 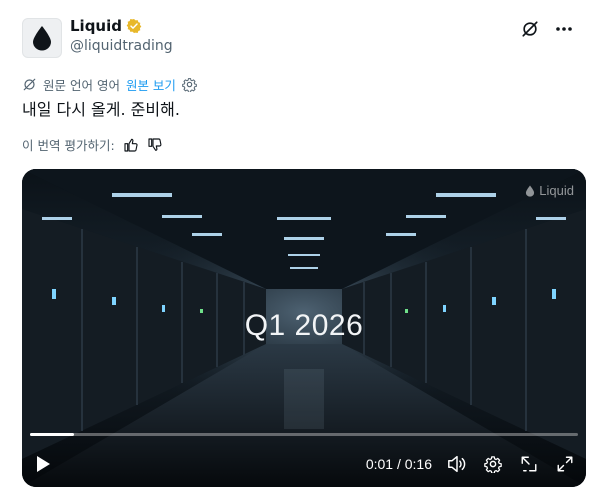 What do you see at coordinates (530, 29) in the screenshot?
I see `grok-icon` at bounding box center [530, 29].